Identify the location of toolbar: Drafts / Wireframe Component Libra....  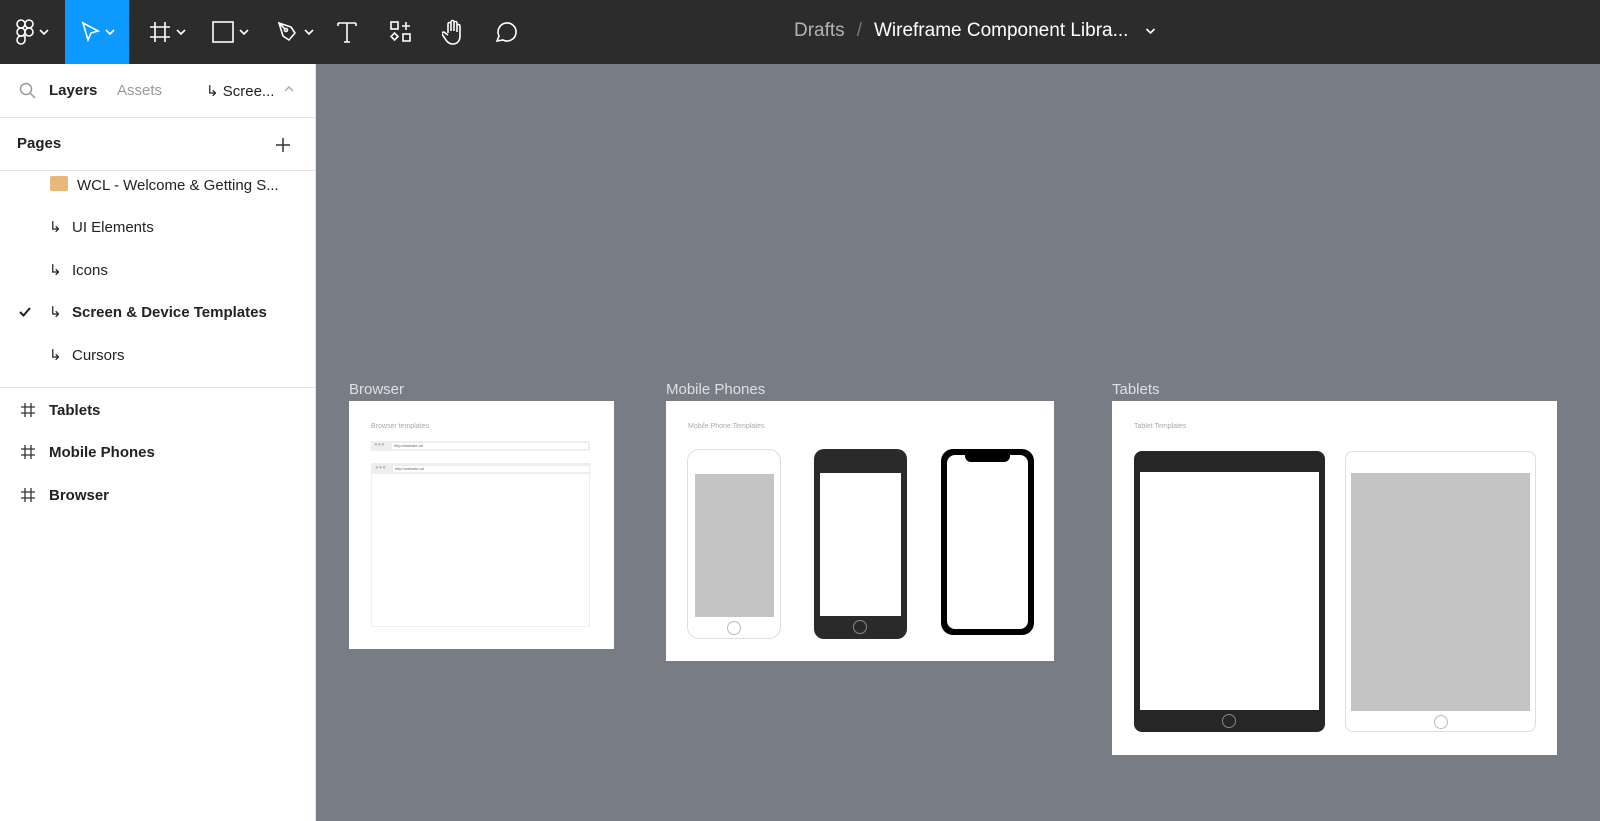
(800, 32).